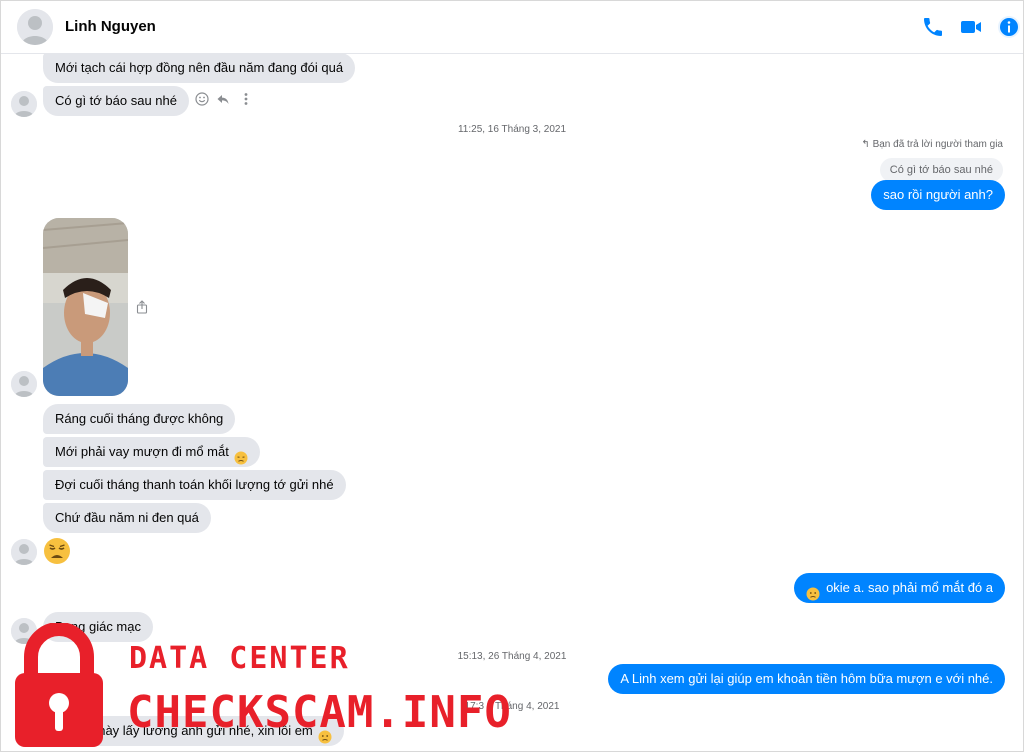 The width and height of the screenshot is (1024, 752). What do you see at coordinates (971, 27) in the screenshot?
I see `video-camera-icon` at bounding box center [971, 27].